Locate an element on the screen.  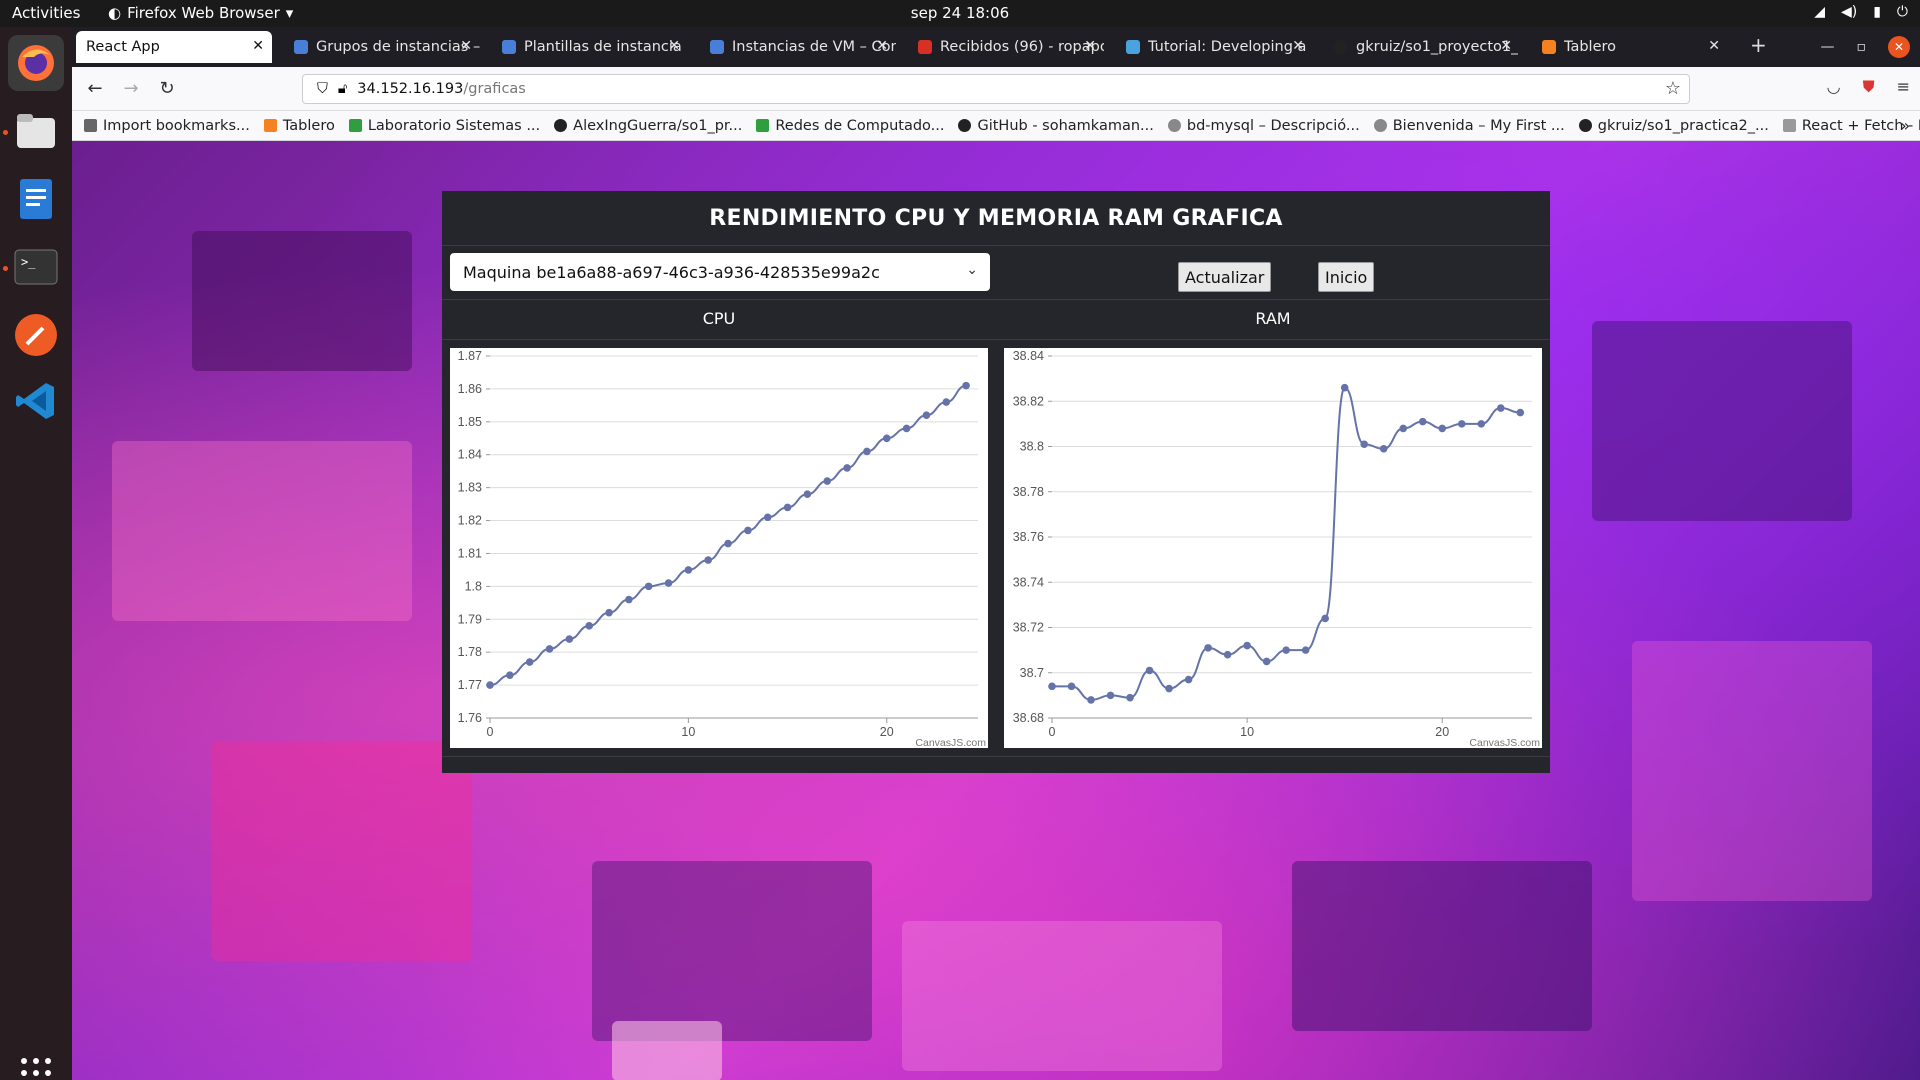
firefox-app-icon: ◐ is located at coordinates (115, 13).